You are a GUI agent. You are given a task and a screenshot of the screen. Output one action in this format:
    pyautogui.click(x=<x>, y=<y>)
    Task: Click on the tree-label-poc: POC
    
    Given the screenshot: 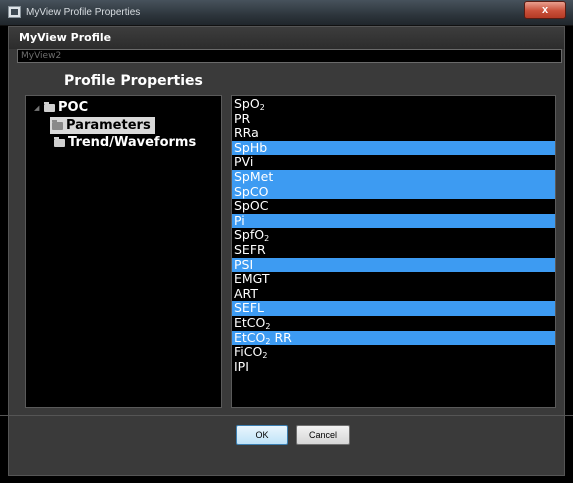 What is the action you would take?
    pyautogui.click(x=73, y=107)
    